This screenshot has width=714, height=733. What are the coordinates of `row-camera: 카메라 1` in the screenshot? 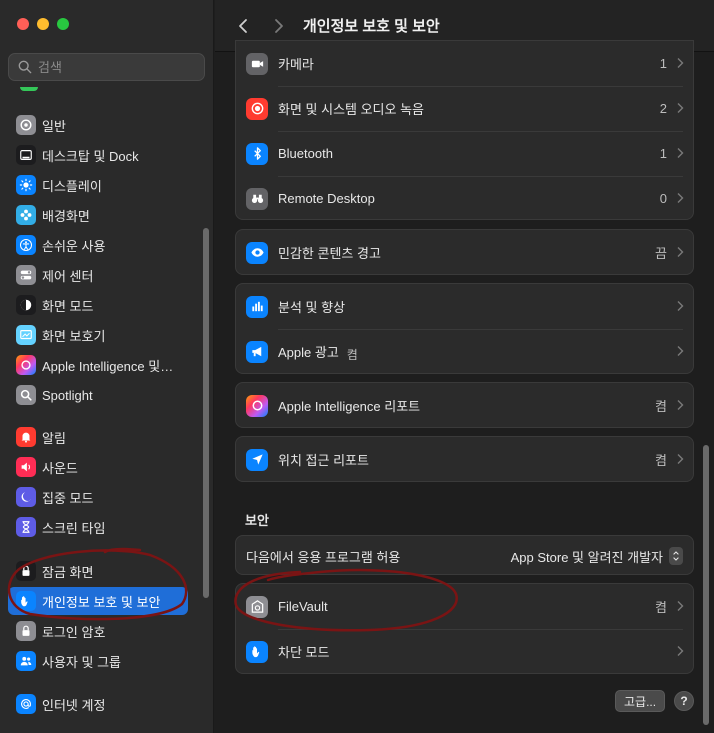 It's located at (464, 63).